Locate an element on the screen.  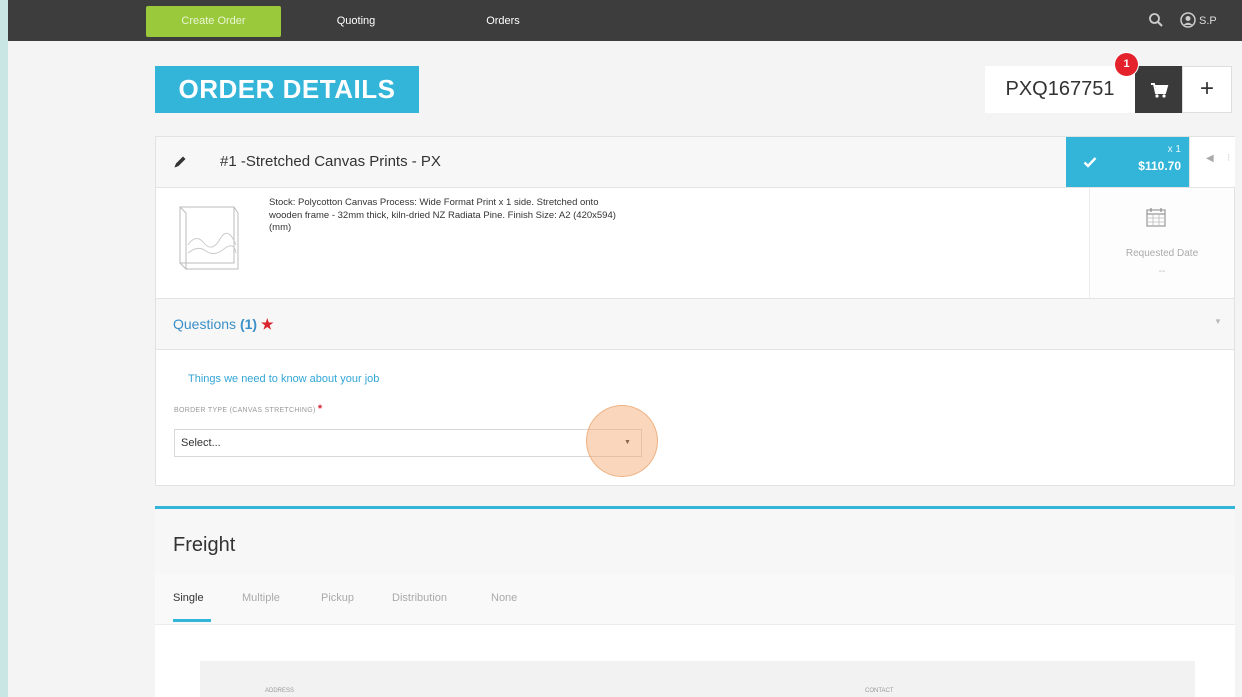
border-type-select: Select... ▼ is located at coordinates (408, 443).